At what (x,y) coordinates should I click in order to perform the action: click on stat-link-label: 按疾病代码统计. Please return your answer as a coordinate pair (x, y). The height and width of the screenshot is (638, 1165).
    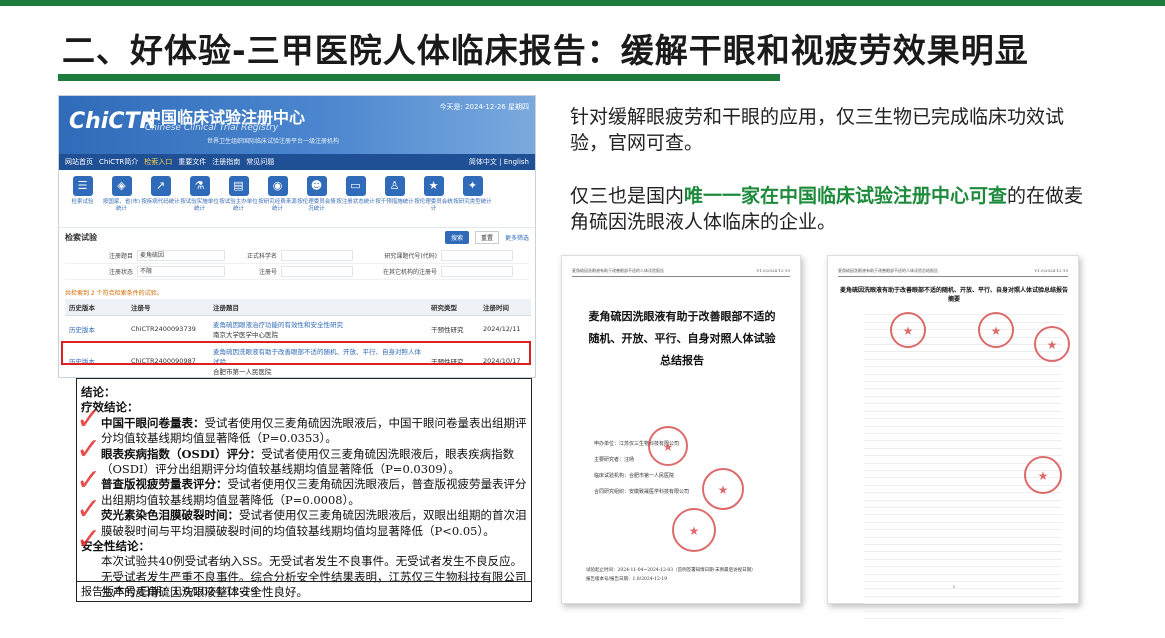
    Looking at the image, I should click on (160, 202).